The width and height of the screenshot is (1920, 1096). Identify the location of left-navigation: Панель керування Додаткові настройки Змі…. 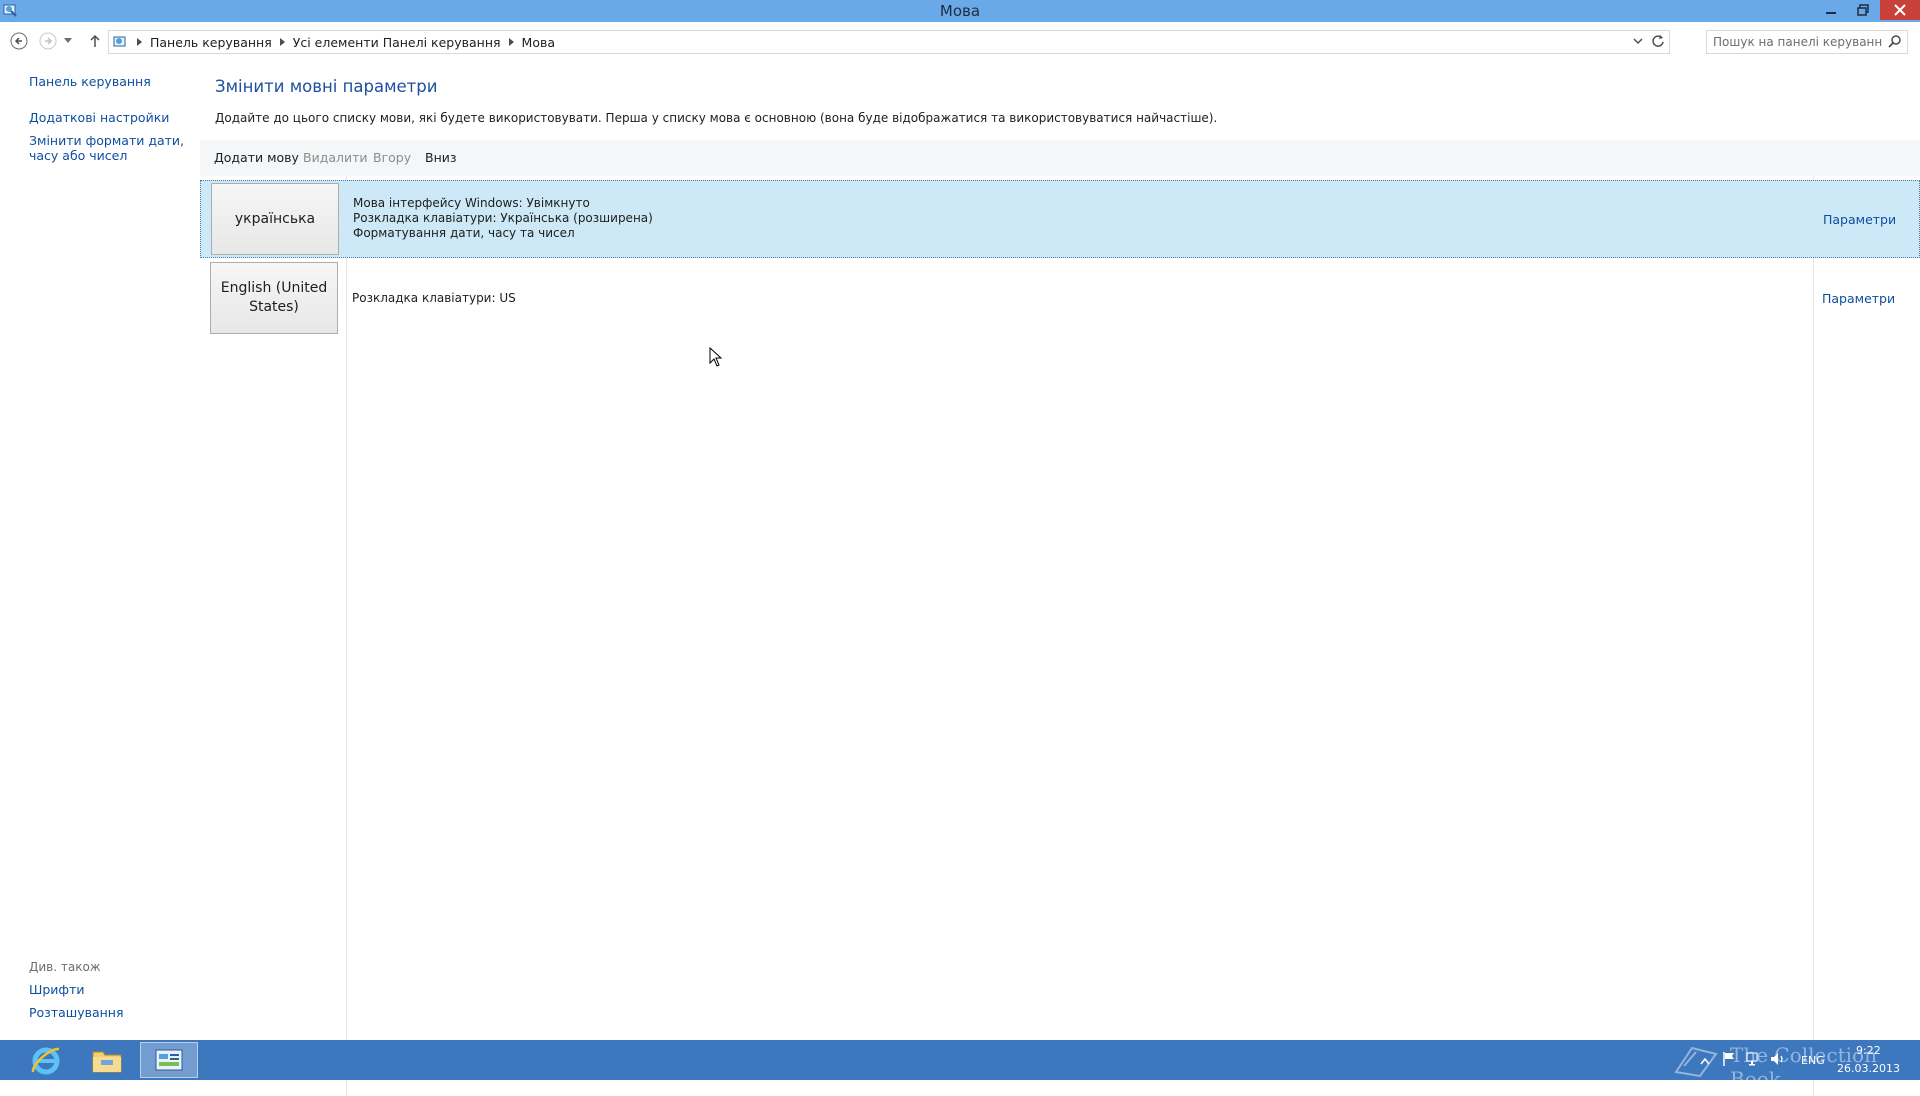
(100, 550).